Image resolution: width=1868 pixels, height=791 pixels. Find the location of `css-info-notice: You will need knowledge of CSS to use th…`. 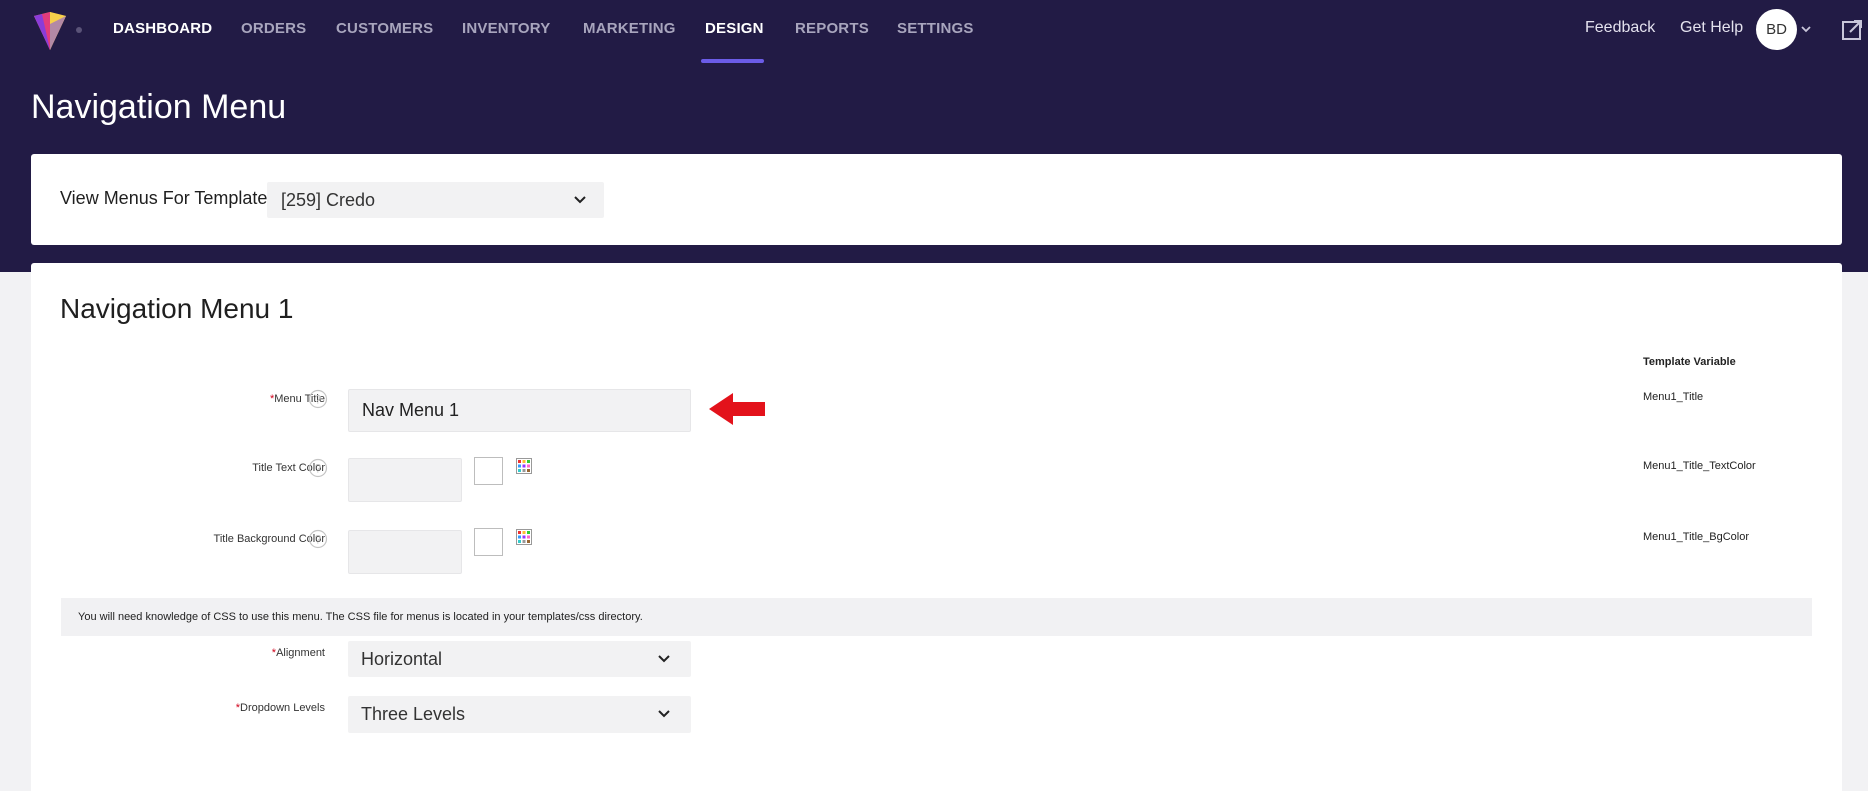

css-info-notice: You will need knowledge of CSS to use th… is located at coordinates (936, 617).